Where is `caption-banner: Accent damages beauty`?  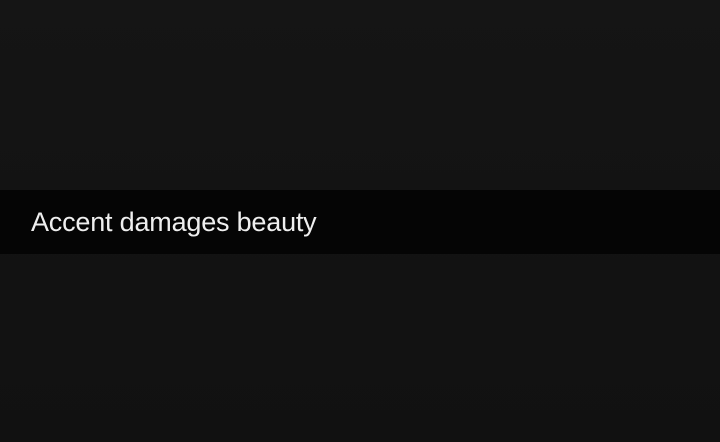
caption-banner: Accent damages beauty is located at coordinates (360, 222).